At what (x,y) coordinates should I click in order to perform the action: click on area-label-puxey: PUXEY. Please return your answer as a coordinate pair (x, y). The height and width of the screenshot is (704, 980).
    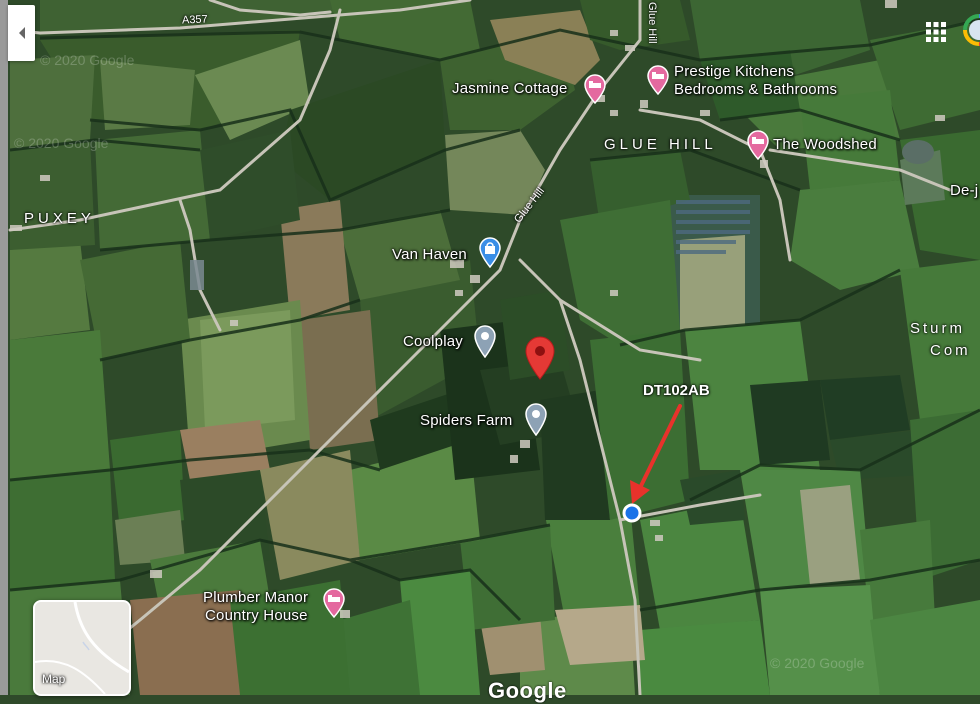
    Looking at the image, I should click on (59, 218).